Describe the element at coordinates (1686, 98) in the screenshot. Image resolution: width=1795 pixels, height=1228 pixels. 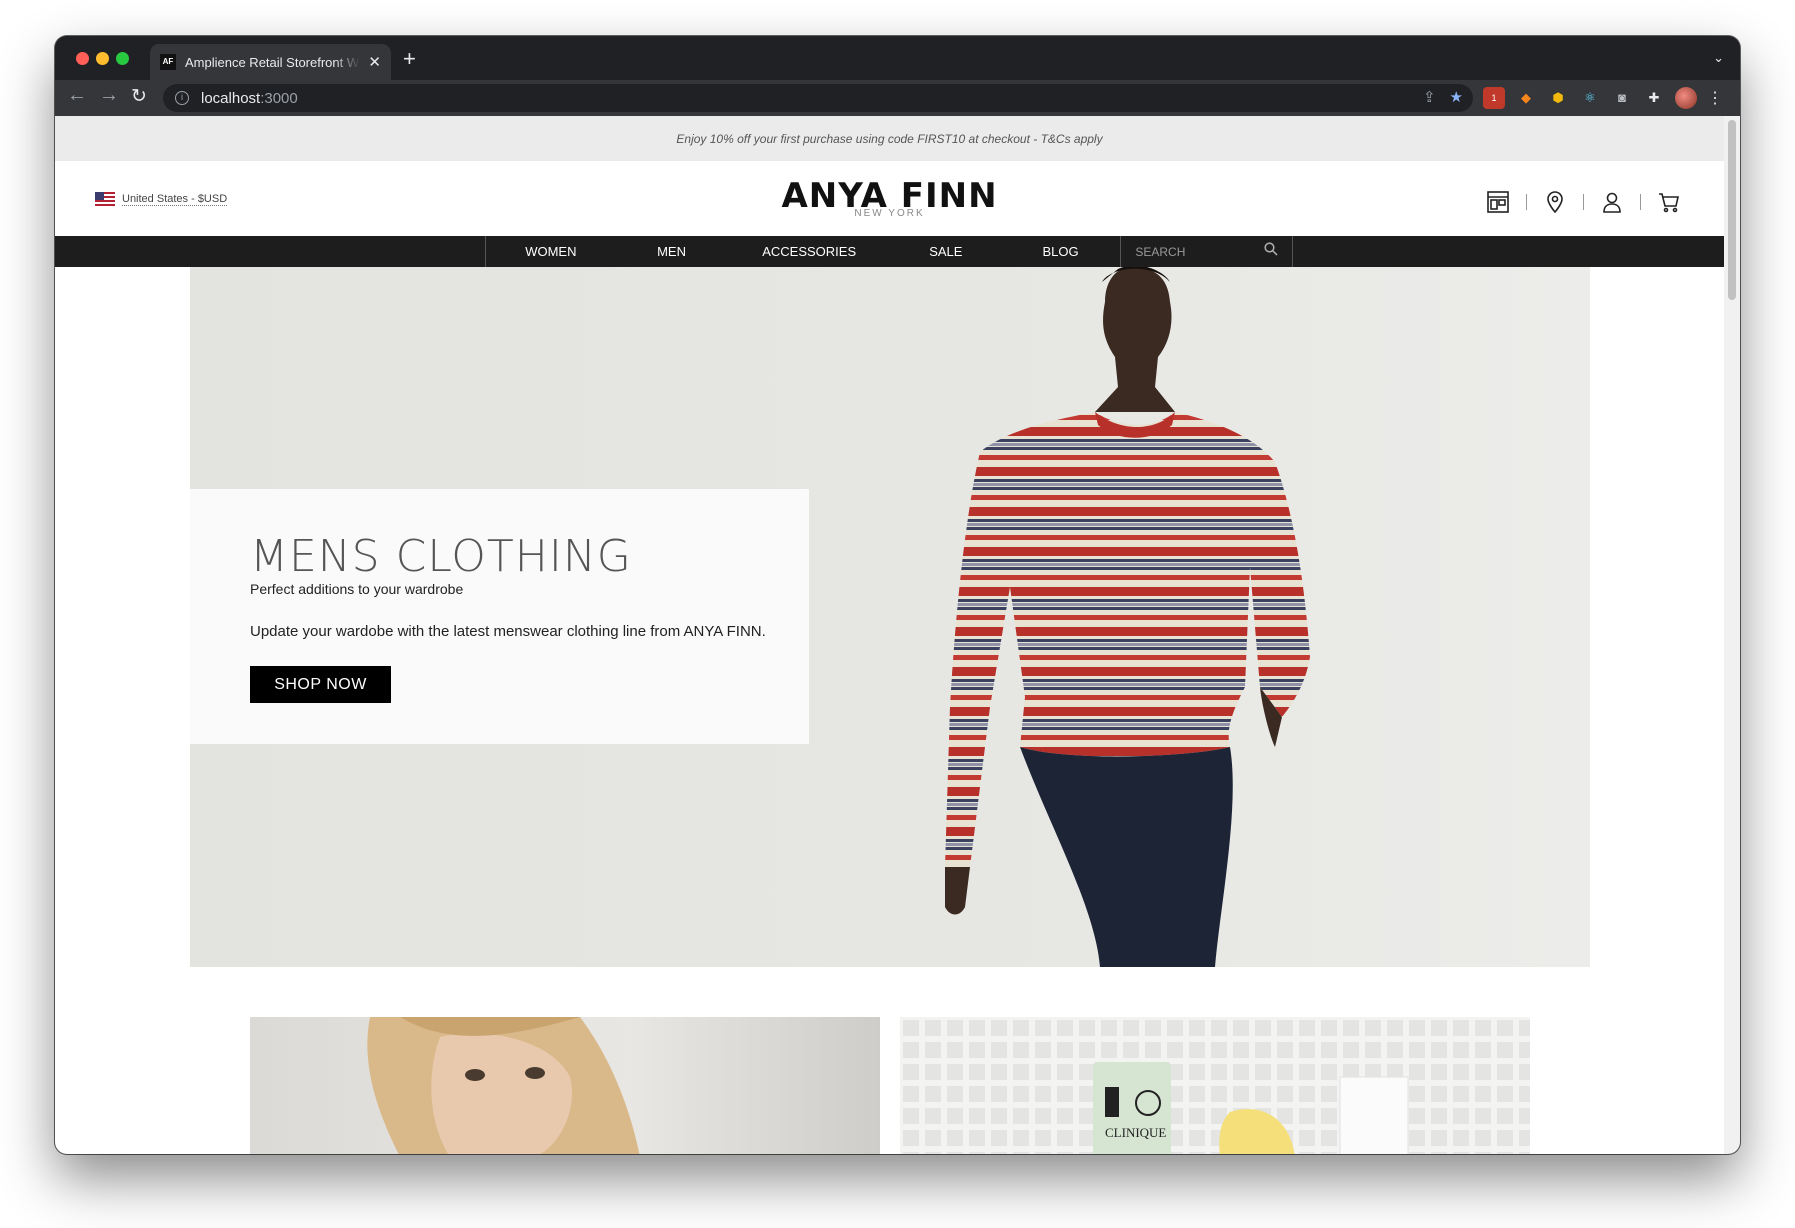
I see `profile-avatar` at that location.